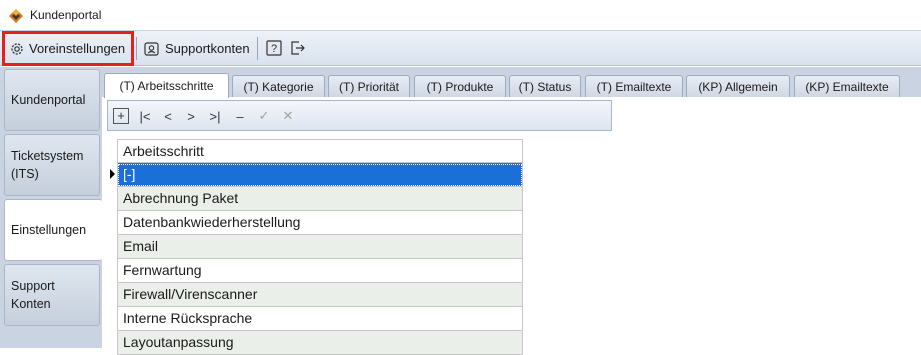  What do you see at coordinates (52, 295) in the screenshot?
I see `sidebar-item-support-konten: Support Konten` at bounding box center [52, 295].